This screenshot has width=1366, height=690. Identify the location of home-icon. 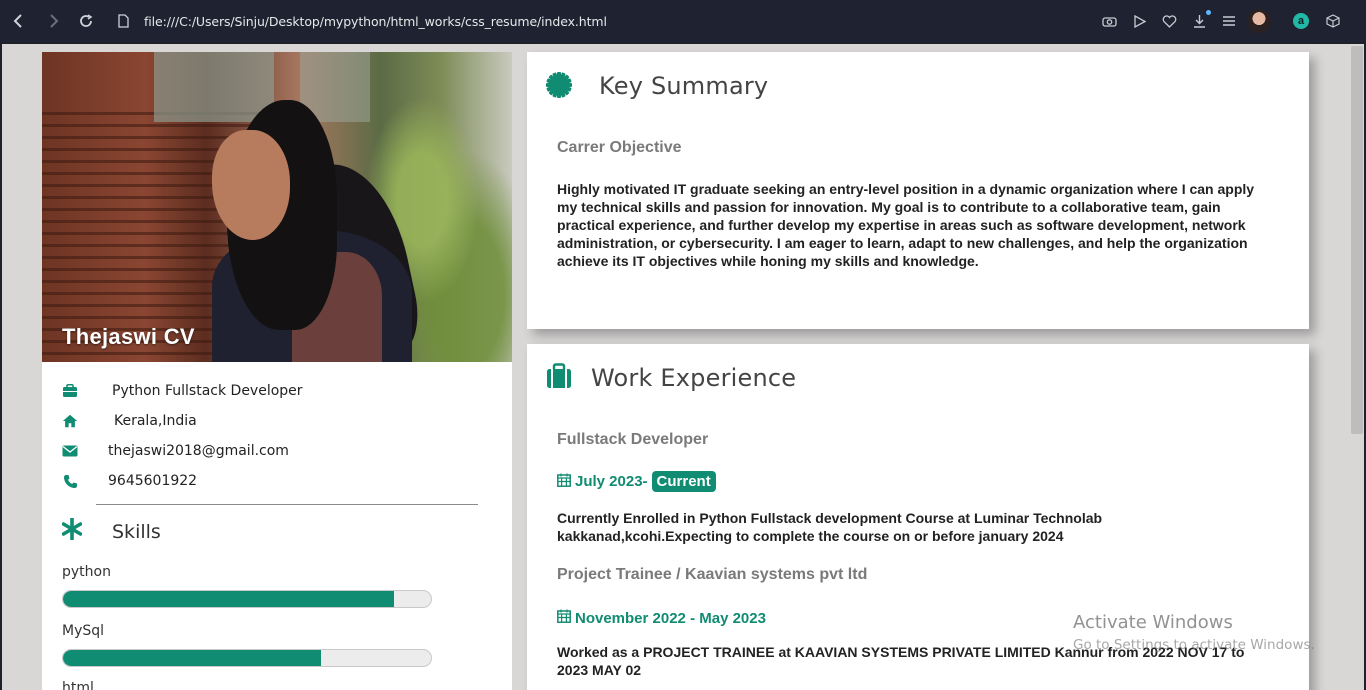
(70, 421).